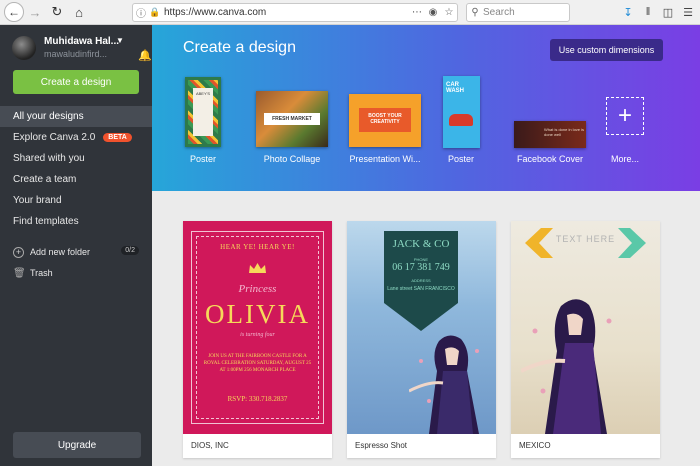  I want to click on badge-address-label: ADDRESS, so click(421, 280).